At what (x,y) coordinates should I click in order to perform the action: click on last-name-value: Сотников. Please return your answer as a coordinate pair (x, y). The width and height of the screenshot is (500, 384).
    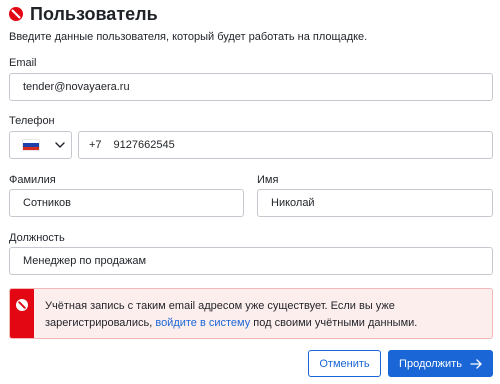
    Looking at the image, I should click on (47, 203).